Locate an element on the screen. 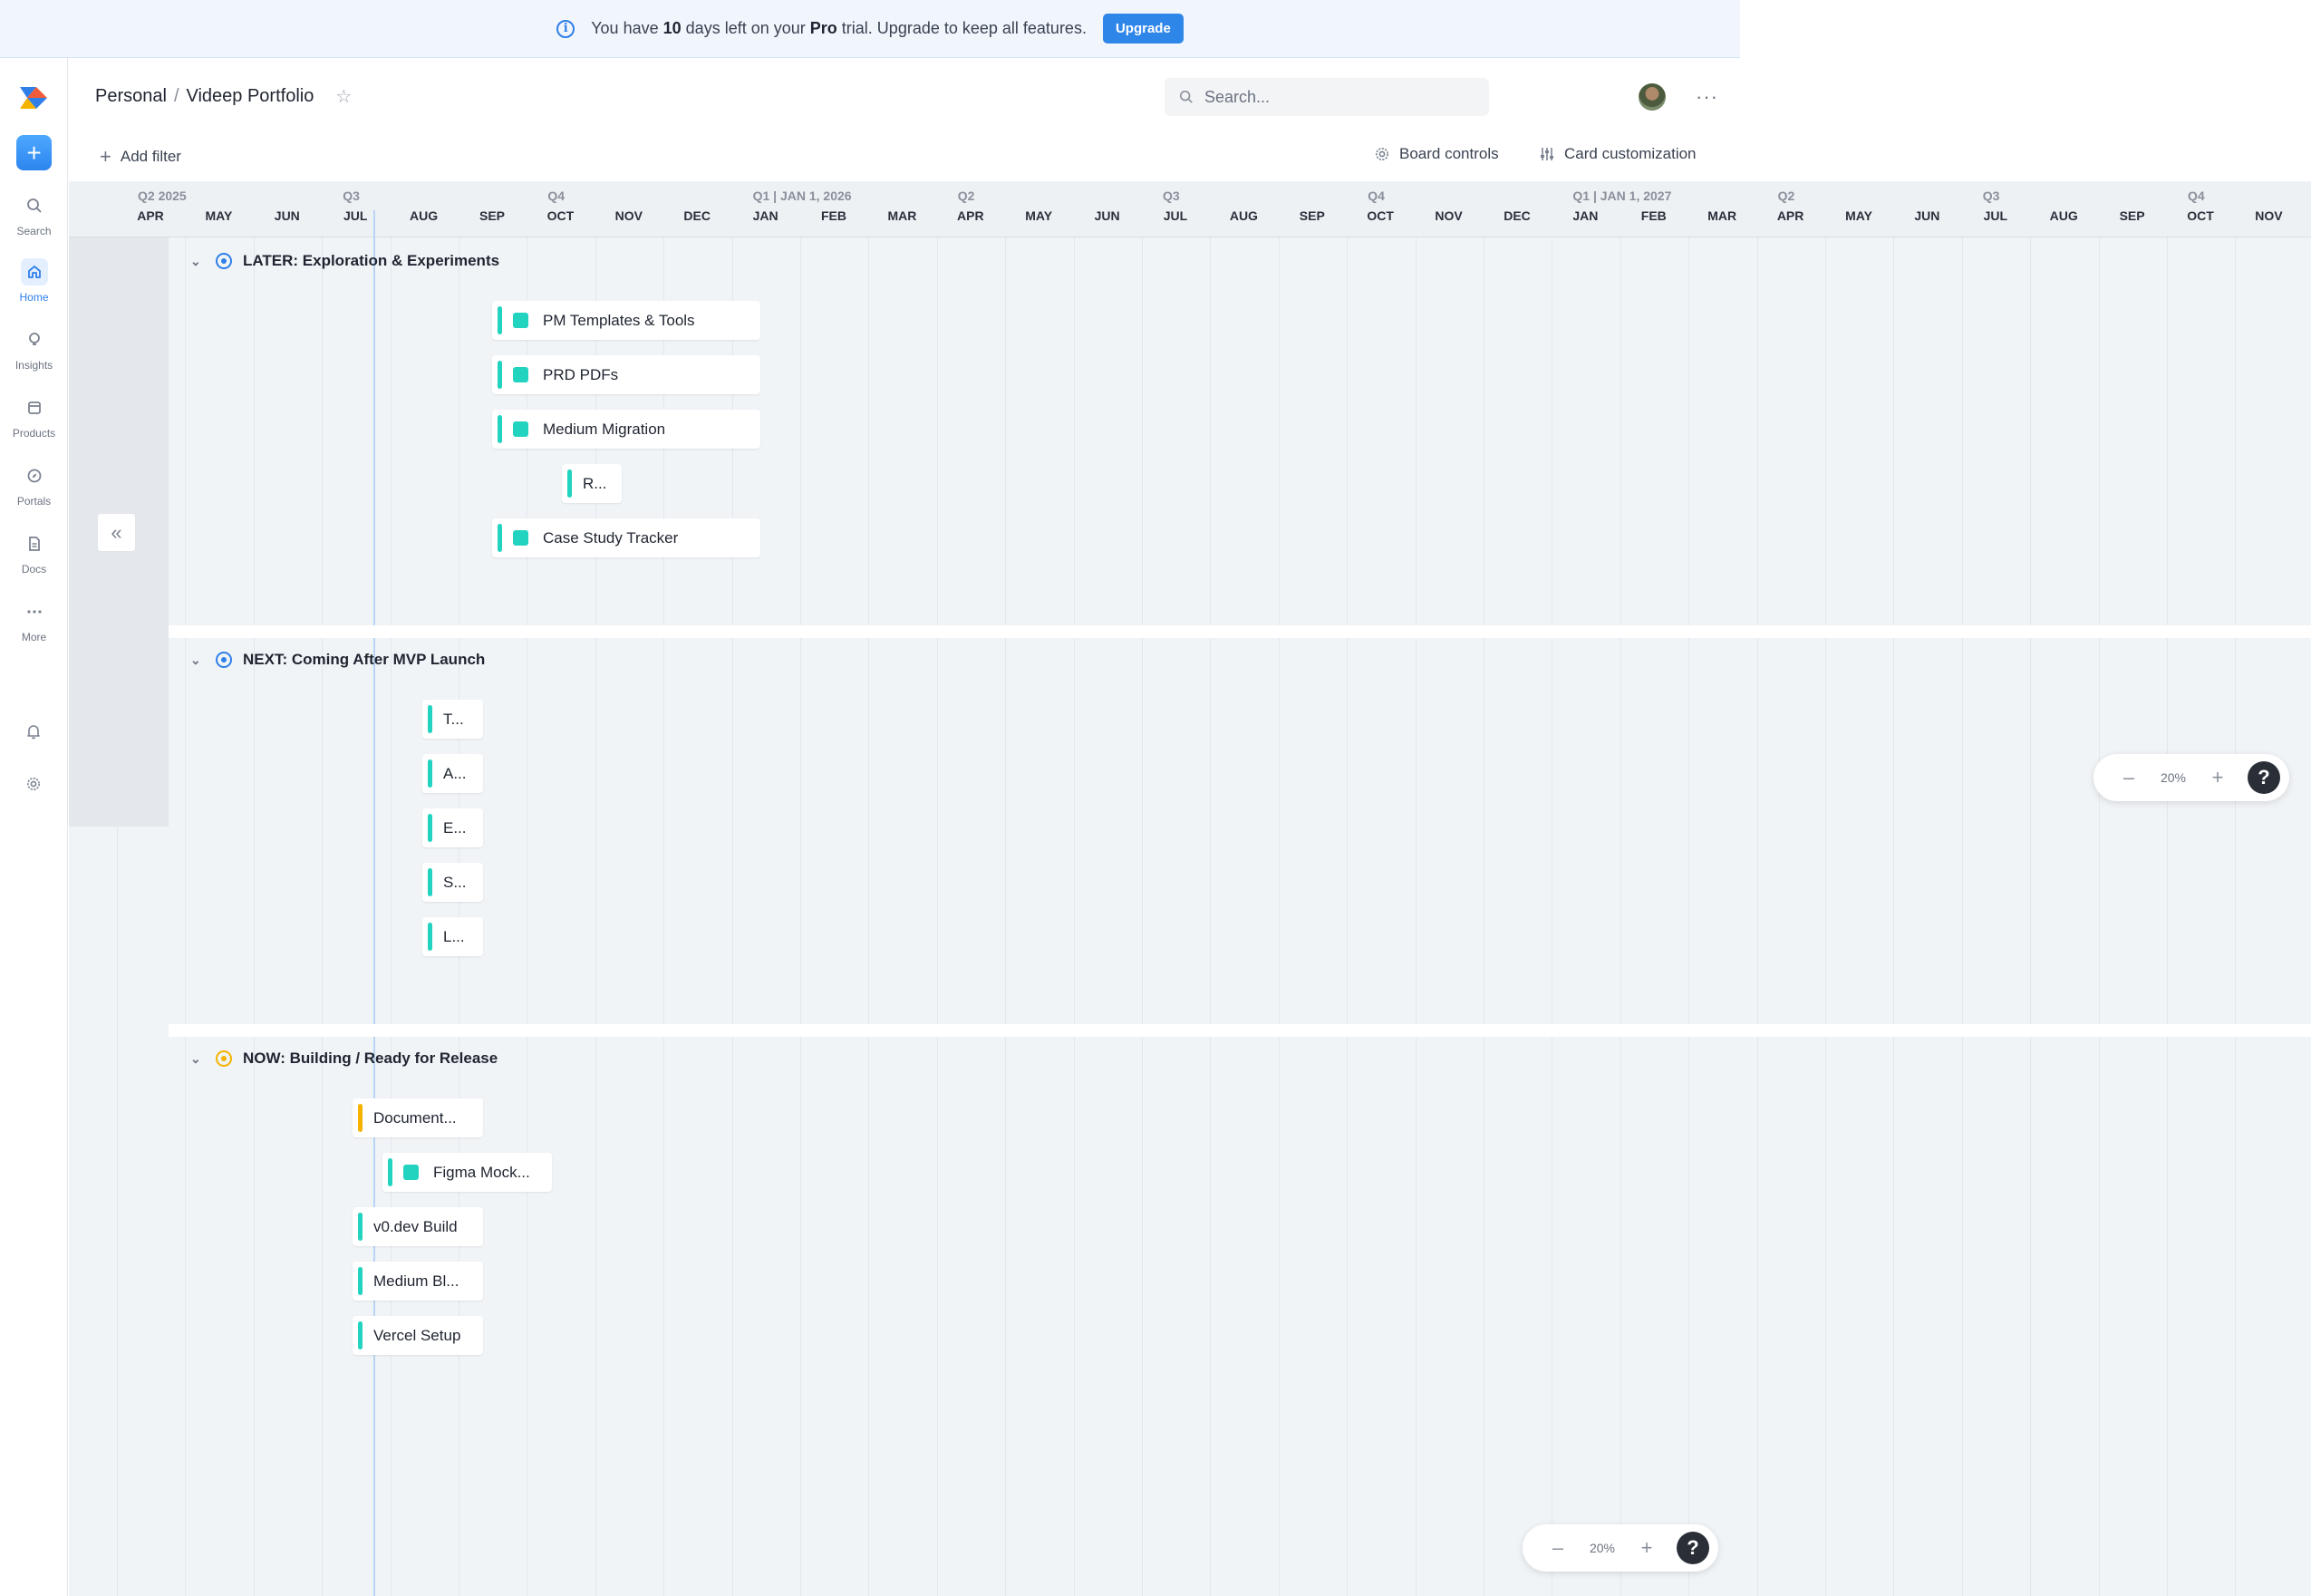 The height and width of the screenshot is (1596, 2311). gear-icon is located at coordinates (34, 784).